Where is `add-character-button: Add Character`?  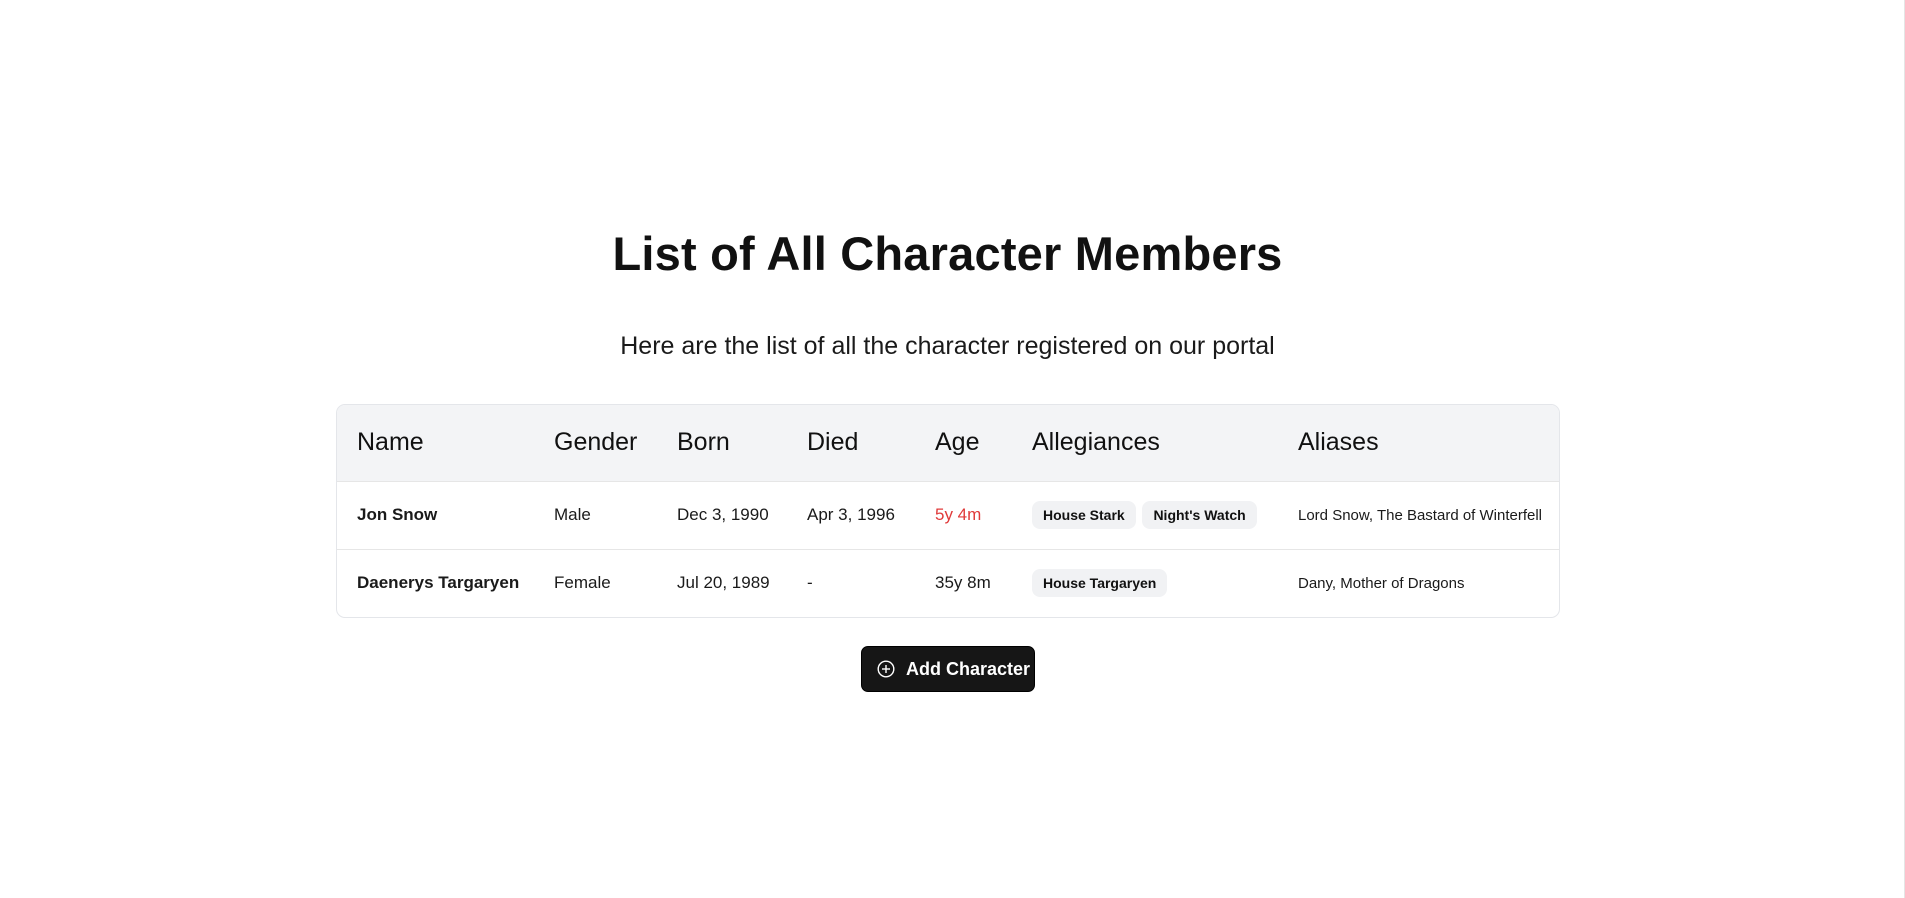
add-character-button: Add Character is located at coordinates (948, 669).